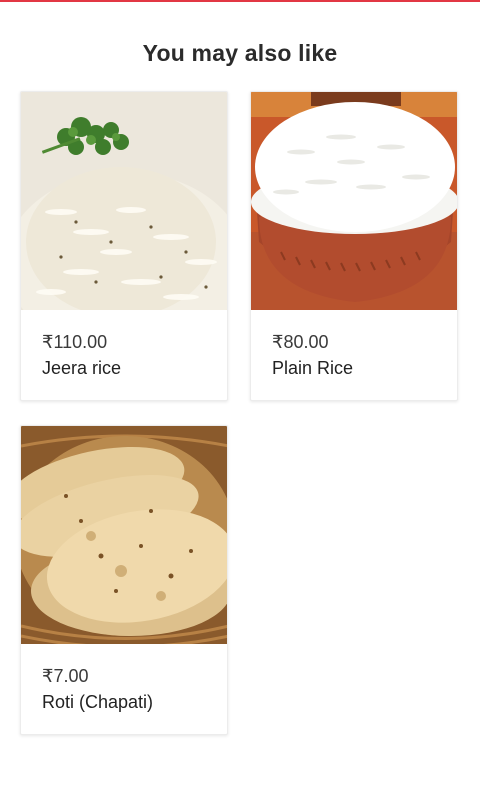 The height and width of the screenshot is (800, 480). Describe the element at coordinates (313, 368) in the screenshot. I see `product-name: Plain Rice` at that location.